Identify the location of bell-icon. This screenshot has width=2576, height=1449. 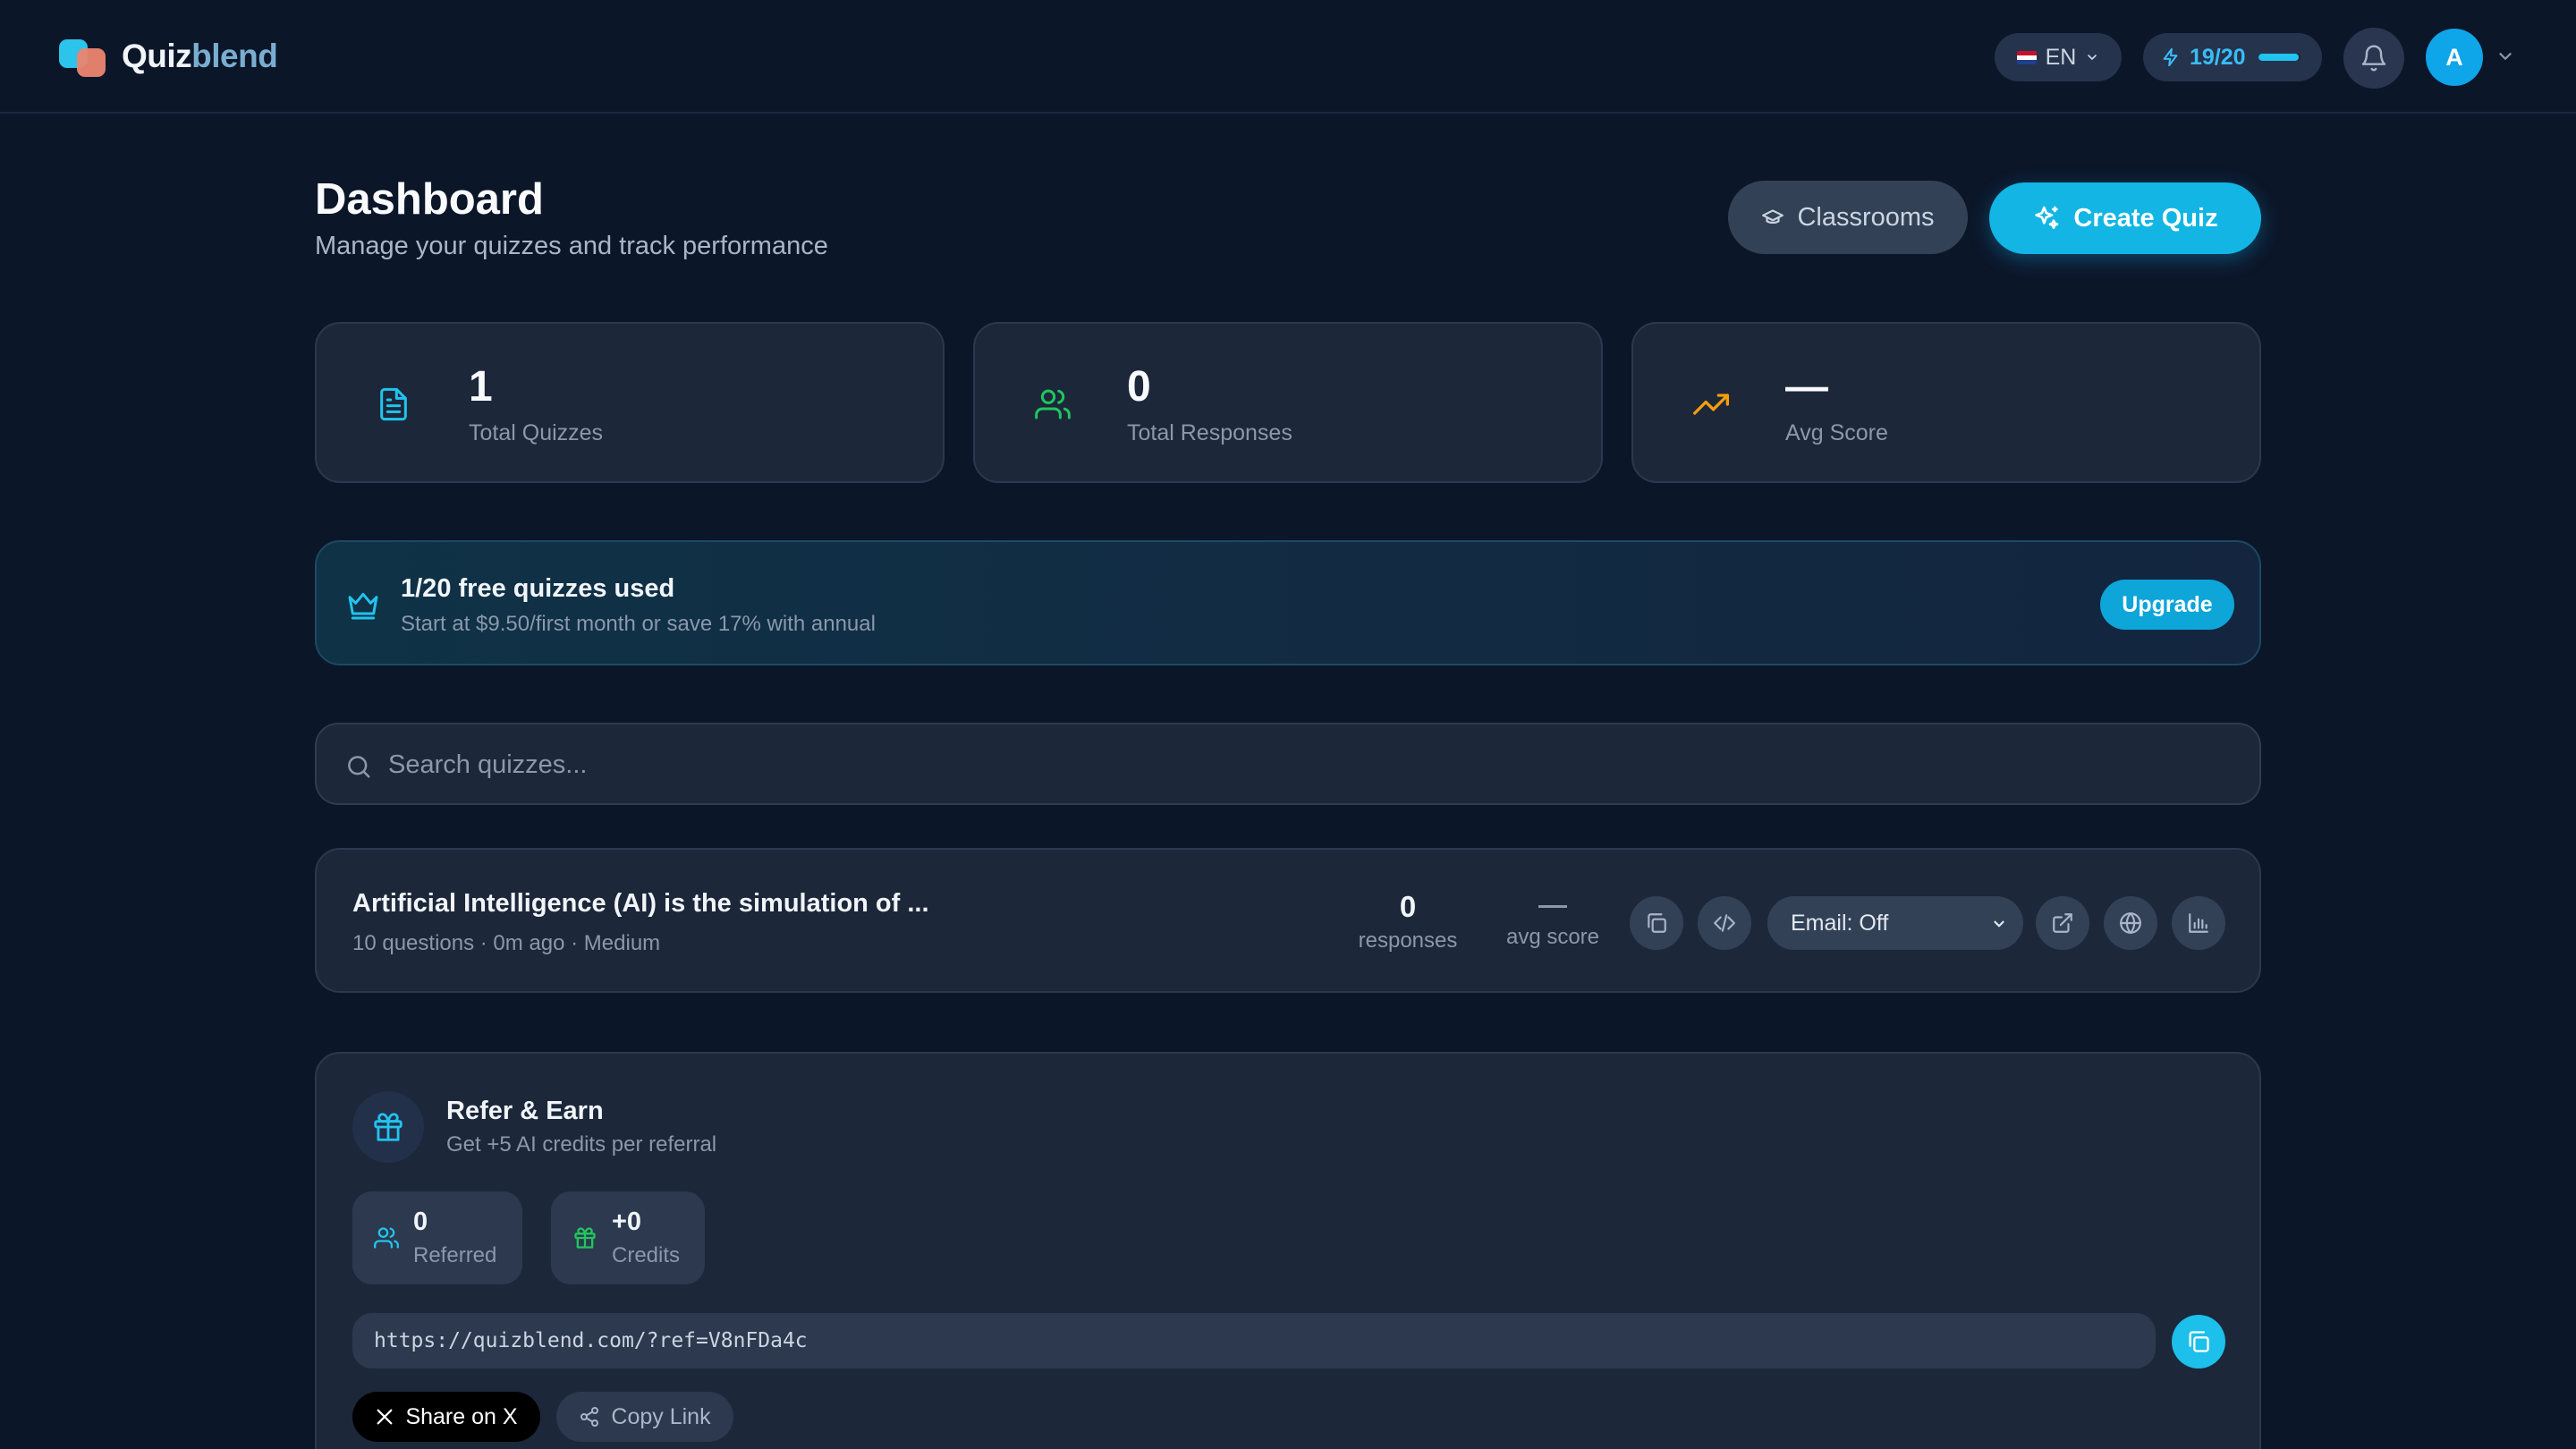
(2373, 58).